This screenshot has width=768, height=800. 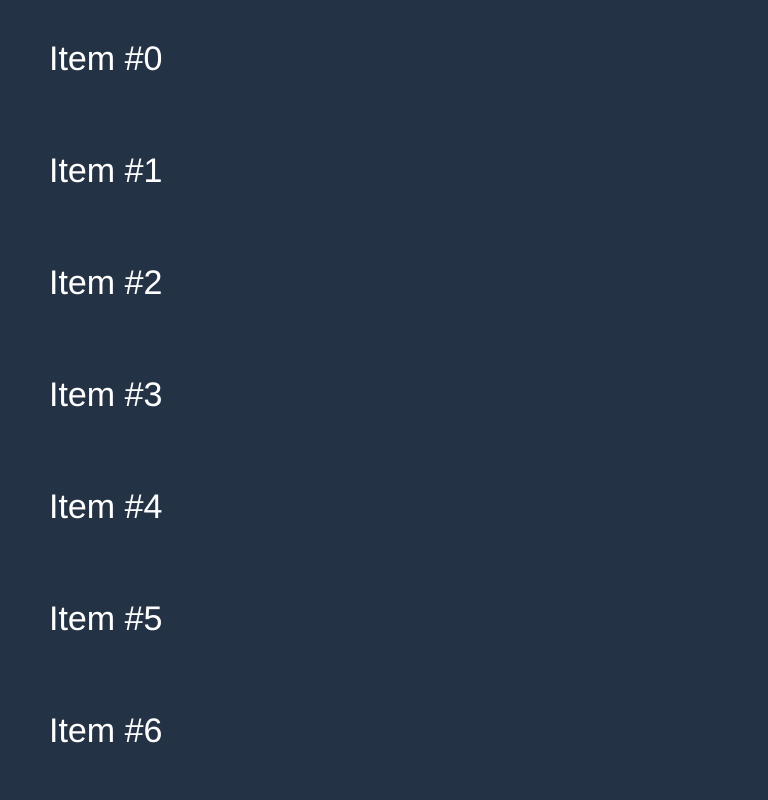 I want to click on list-item: Item #5, so click(x=384, y=619).